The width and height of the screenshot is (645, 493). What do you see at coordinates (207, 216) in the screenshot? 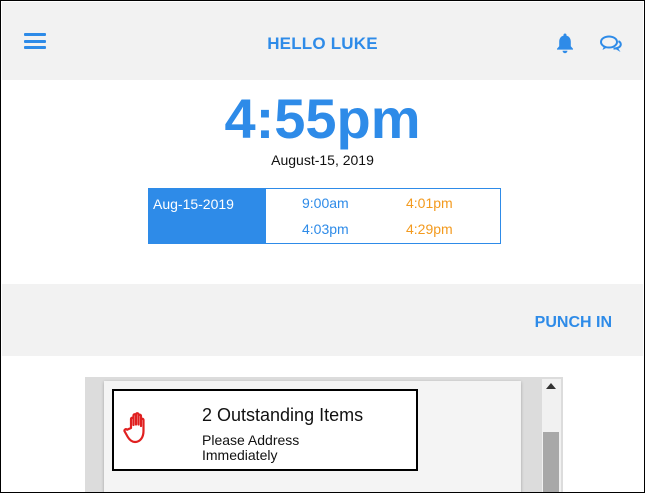
I see `punch-log-date: Aug-15-2019` at bounding box center [207, 216].